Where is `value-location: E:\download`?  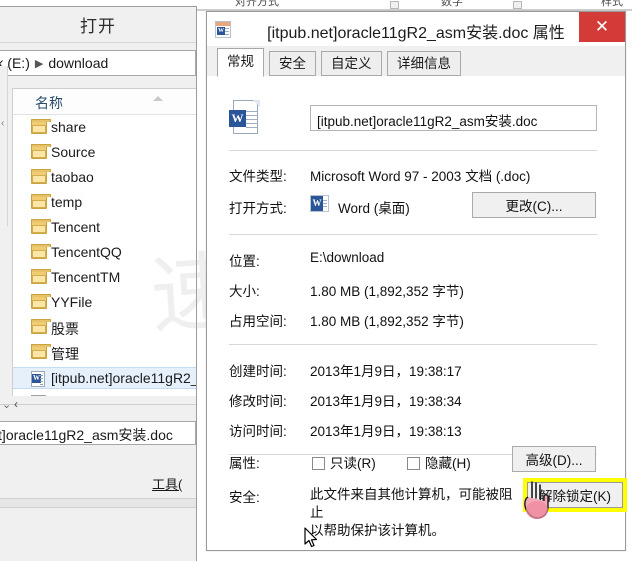 value-location: E:\download is located at coordinates (347, 257).